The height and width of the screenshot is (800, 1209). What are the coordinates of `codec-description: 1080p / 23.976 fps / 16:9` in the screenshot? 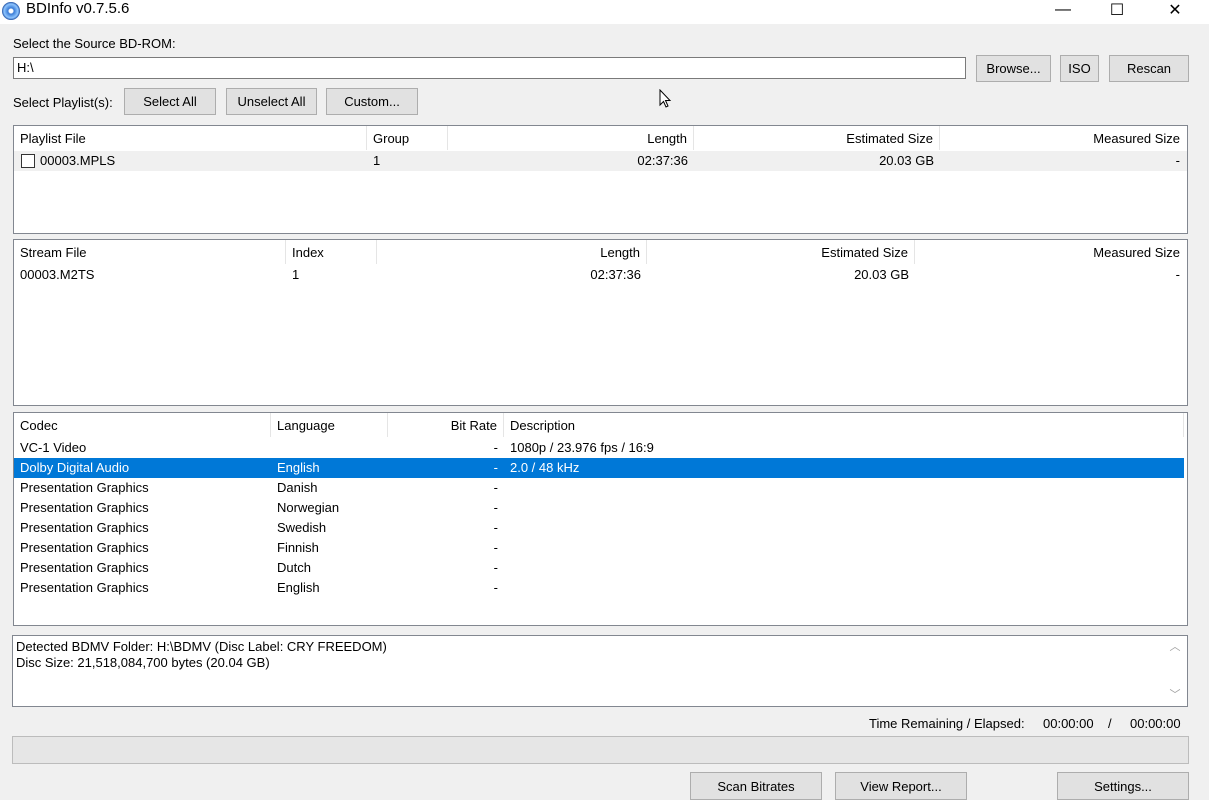 It's located at (582, 447).